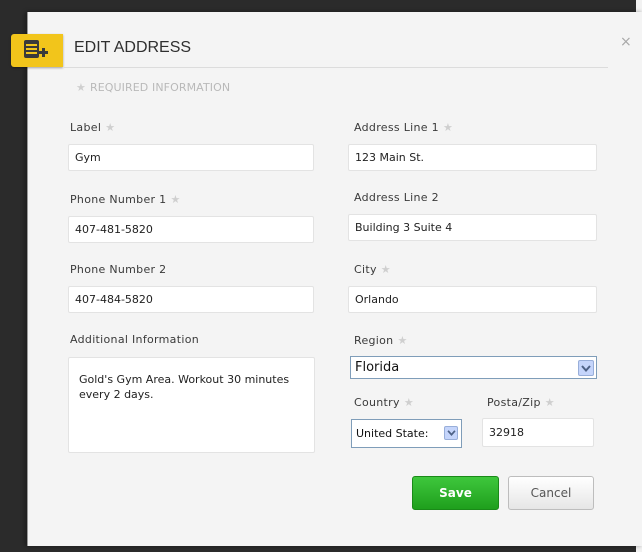 This screenshot has width=642, height=552. What do you see at coordinates (118, 269) in the screenshot?
I see `phone2-field-label: Phone Number 2` at bounding box center [118, 269].